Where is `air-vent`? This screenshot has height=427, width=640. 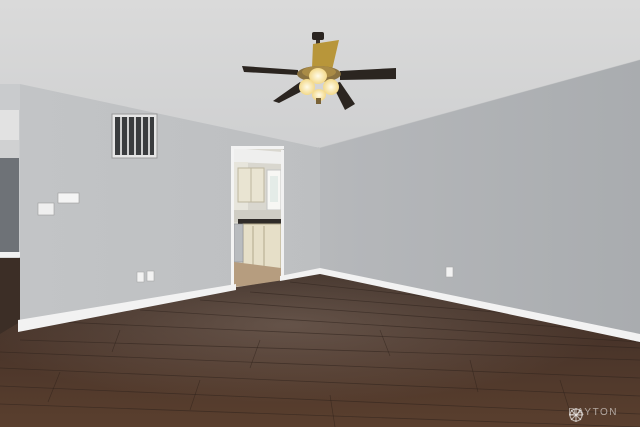 air-vent is located at coordinates (134, 136).